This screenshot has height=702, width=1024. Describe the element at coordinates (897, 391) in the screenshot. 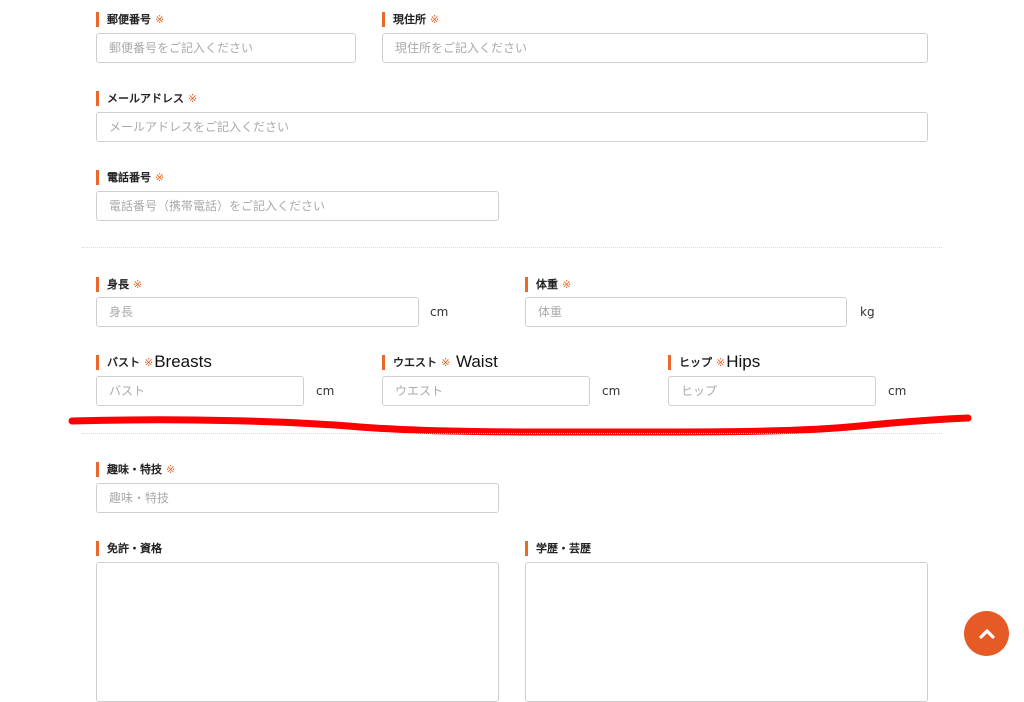

I see `hip-unit: cm` at that location.